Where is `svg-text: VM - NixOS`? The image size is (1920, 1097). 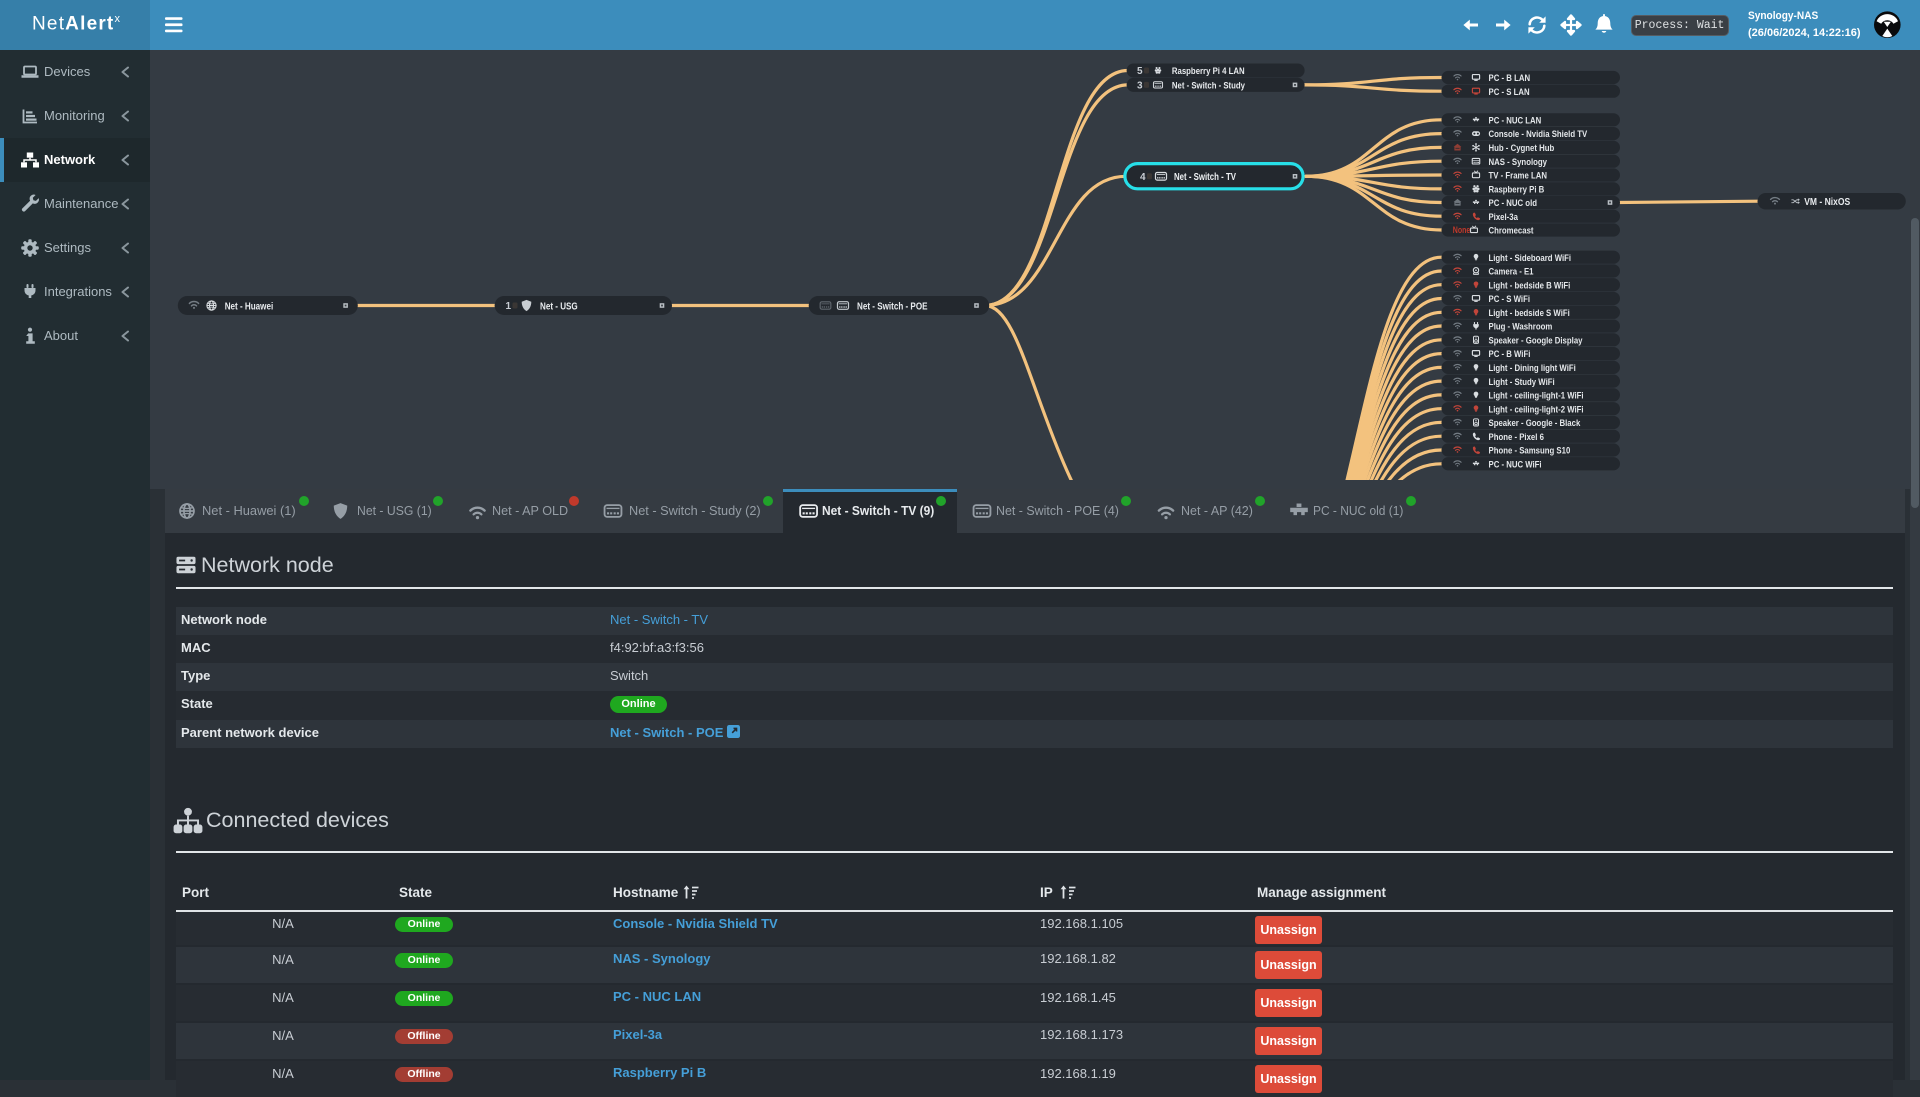 svg-text: VM - NixOS is located at coordinates (1827, 202).